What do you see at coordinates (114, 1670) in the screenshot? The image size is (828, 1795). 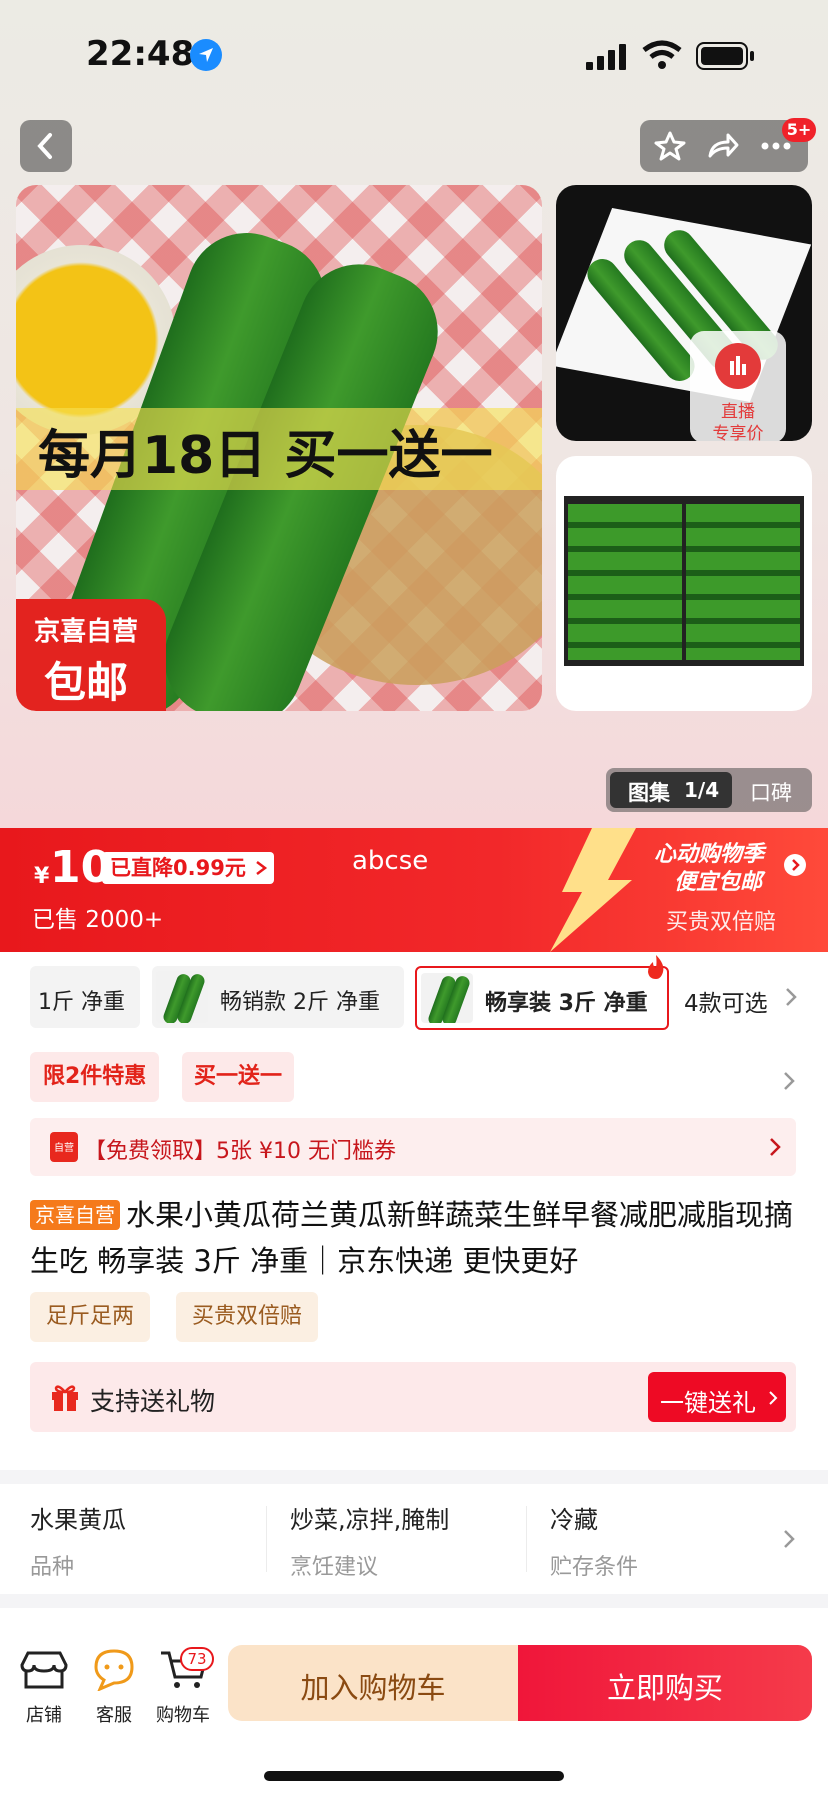 I see `customer-service-icon` at bounding box center [114, 1670].